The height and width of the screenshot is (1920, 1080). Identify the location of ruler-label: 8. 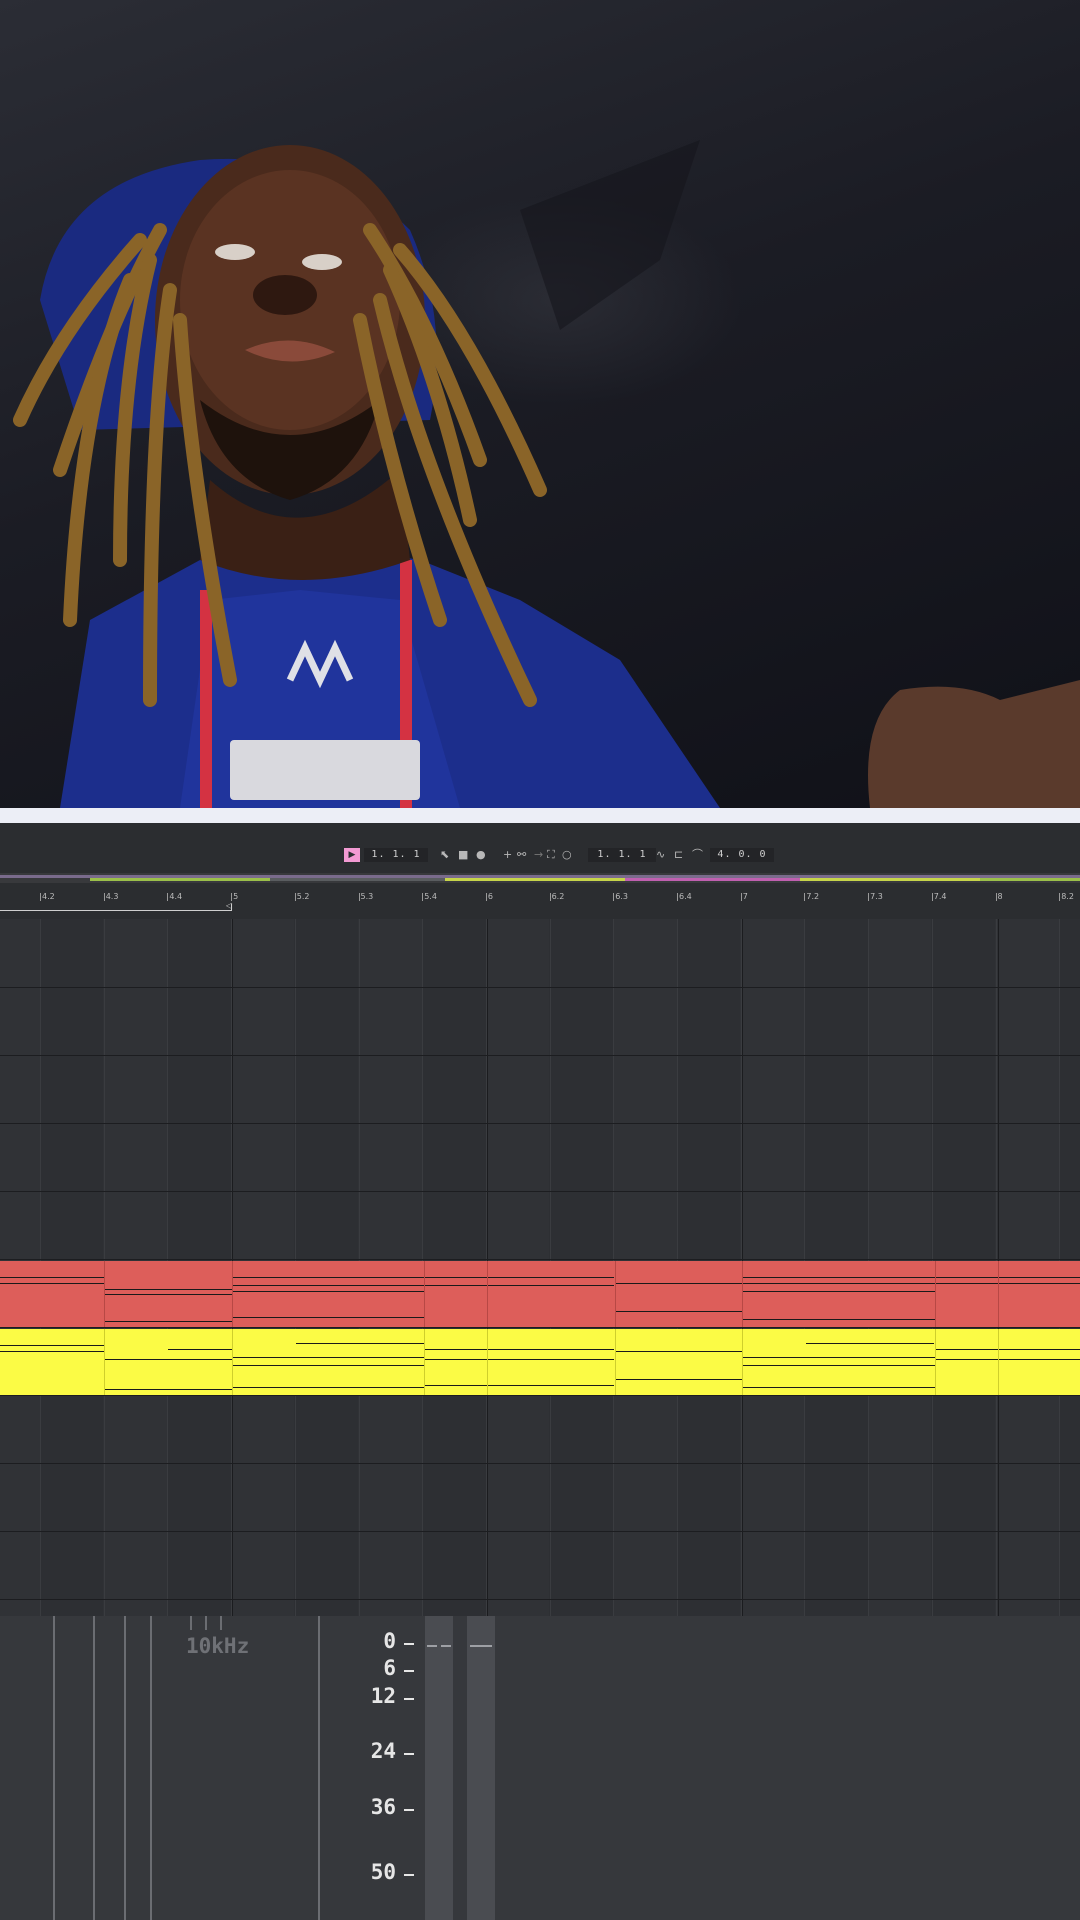
(1000, 896).